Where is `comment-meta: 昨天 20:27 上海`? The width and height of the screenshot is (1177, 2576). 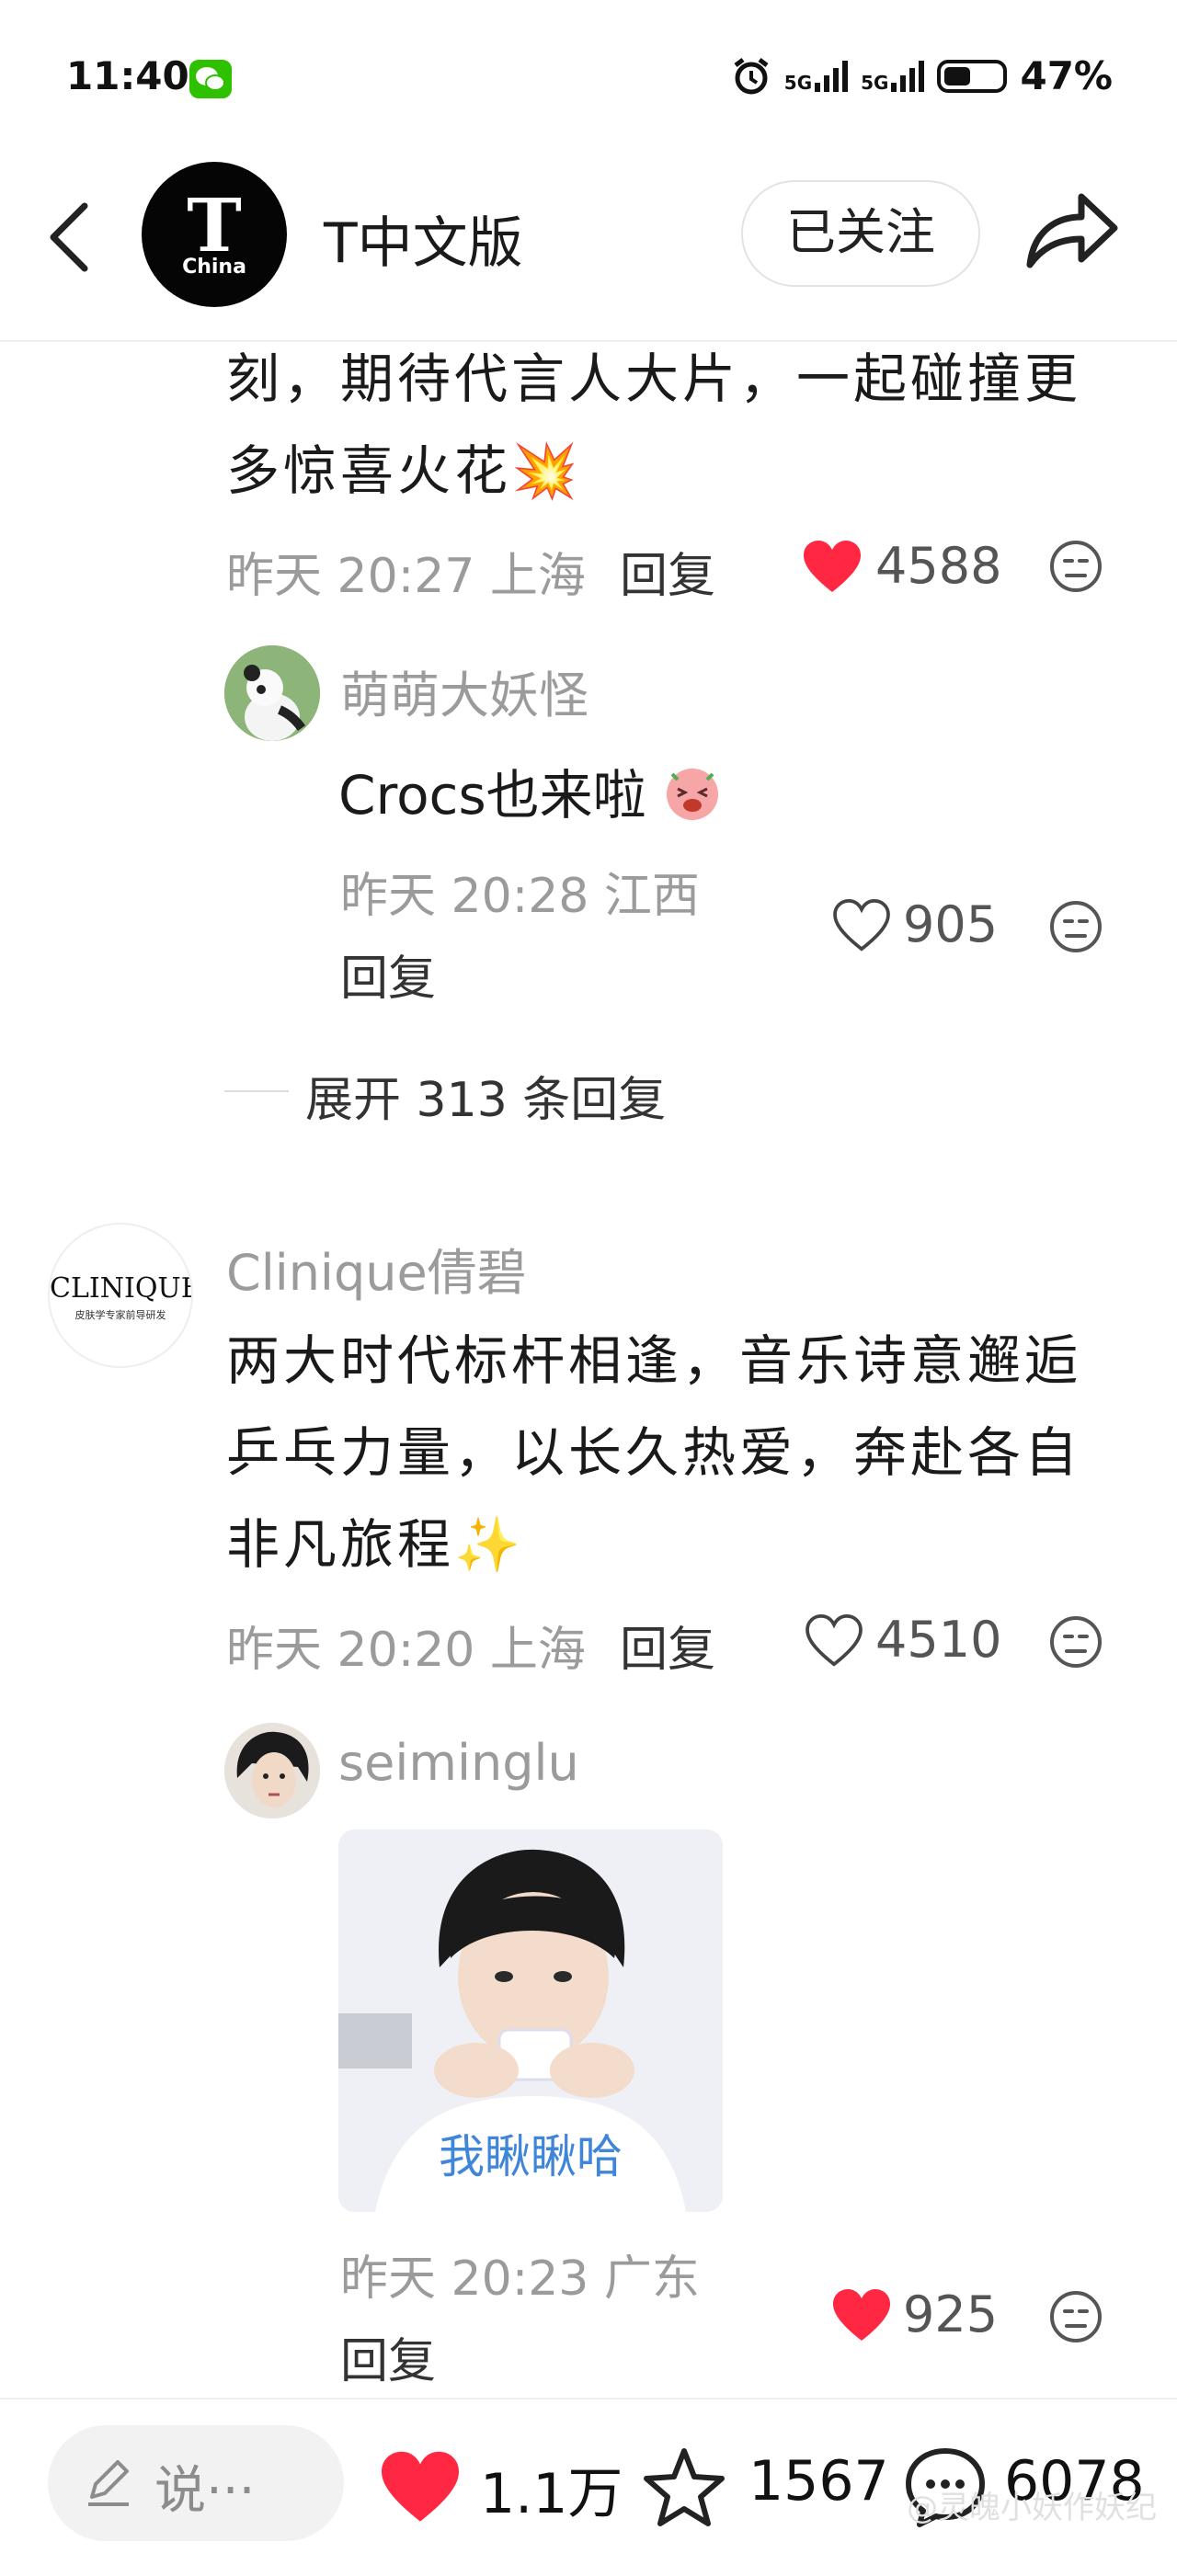 comment-meta: 昨天 20:27 上海 is located at coordinates (406, 571).